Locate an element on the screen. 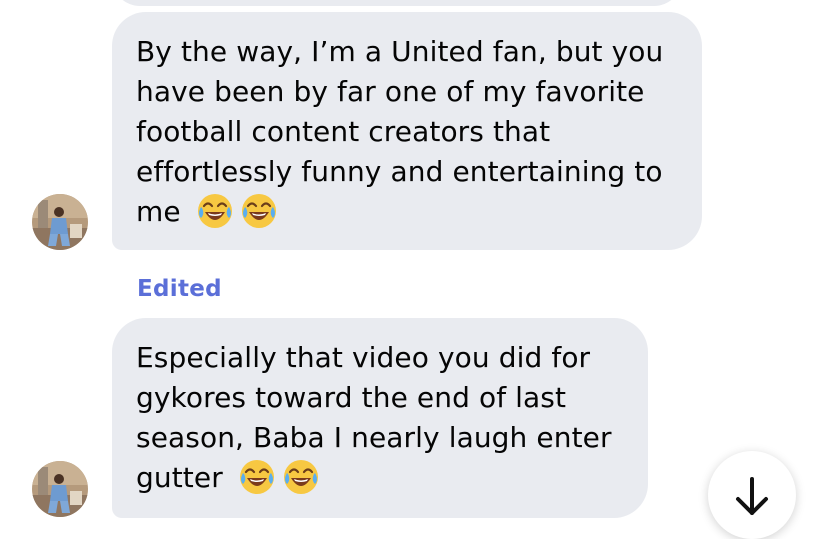 The image size is (828, 539). arrow-down-icon is located at coordinates (752, 496).